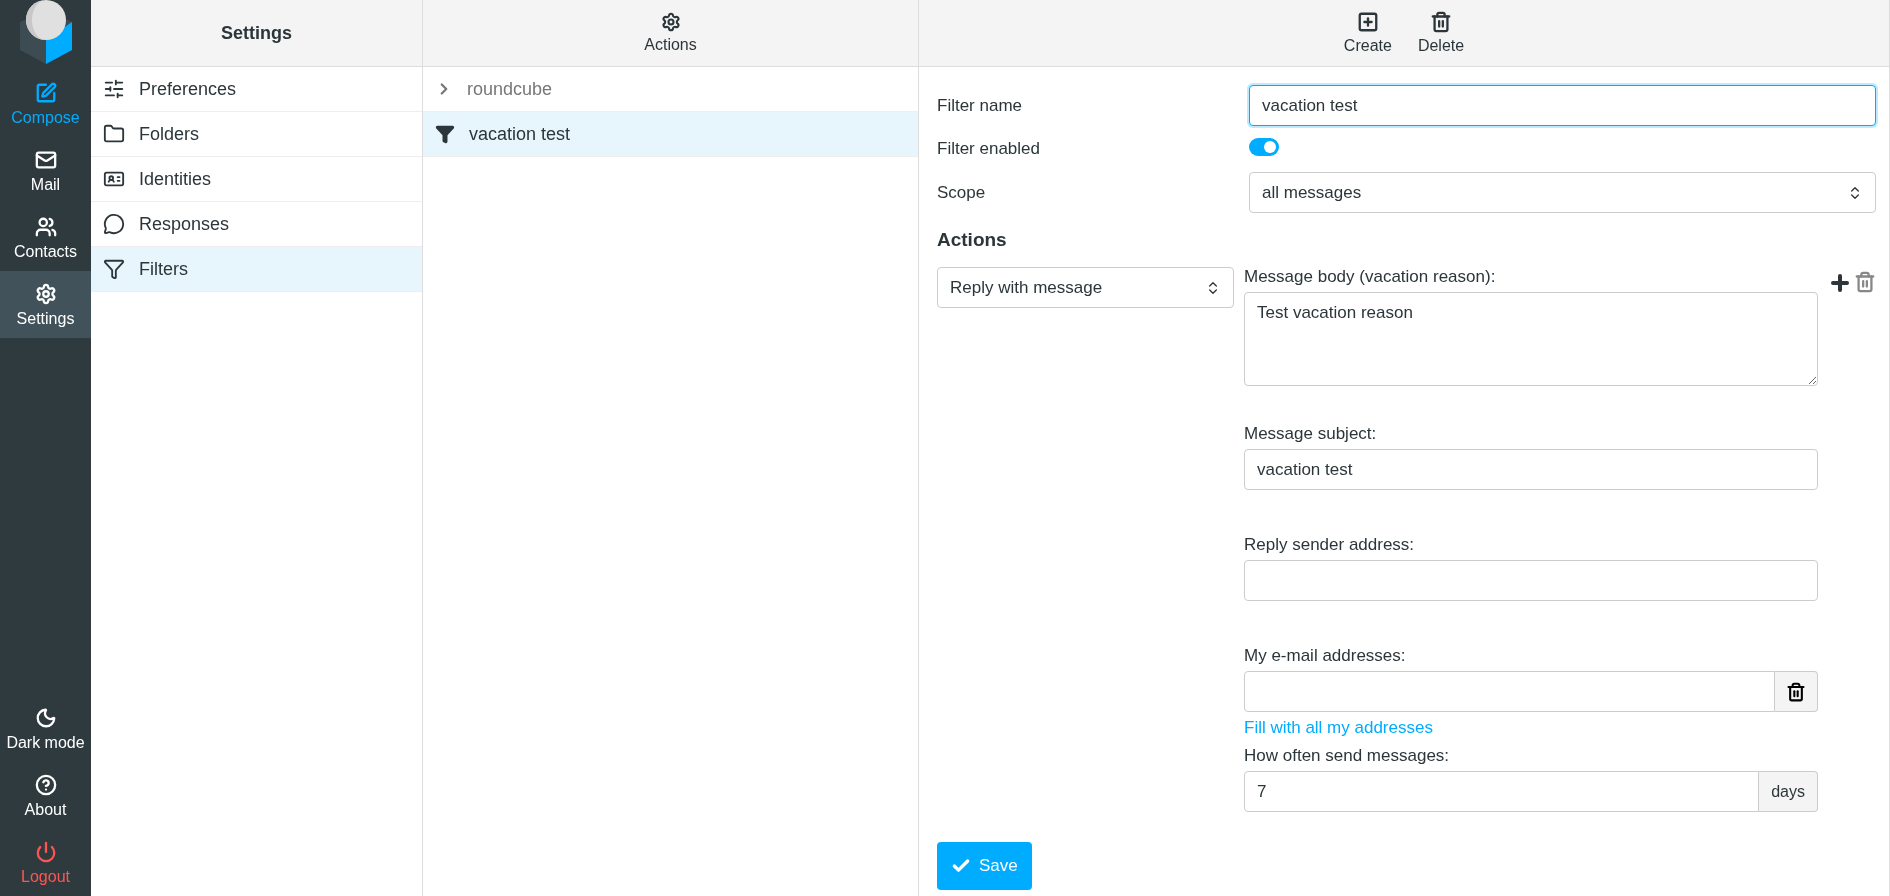 This screenshot has width=1890, height=896. What do you see at coordinates (1531, 339) in the screenshot?
I see `message-body-textarea: Test vacation reason` at bounding box center [1531, 339].